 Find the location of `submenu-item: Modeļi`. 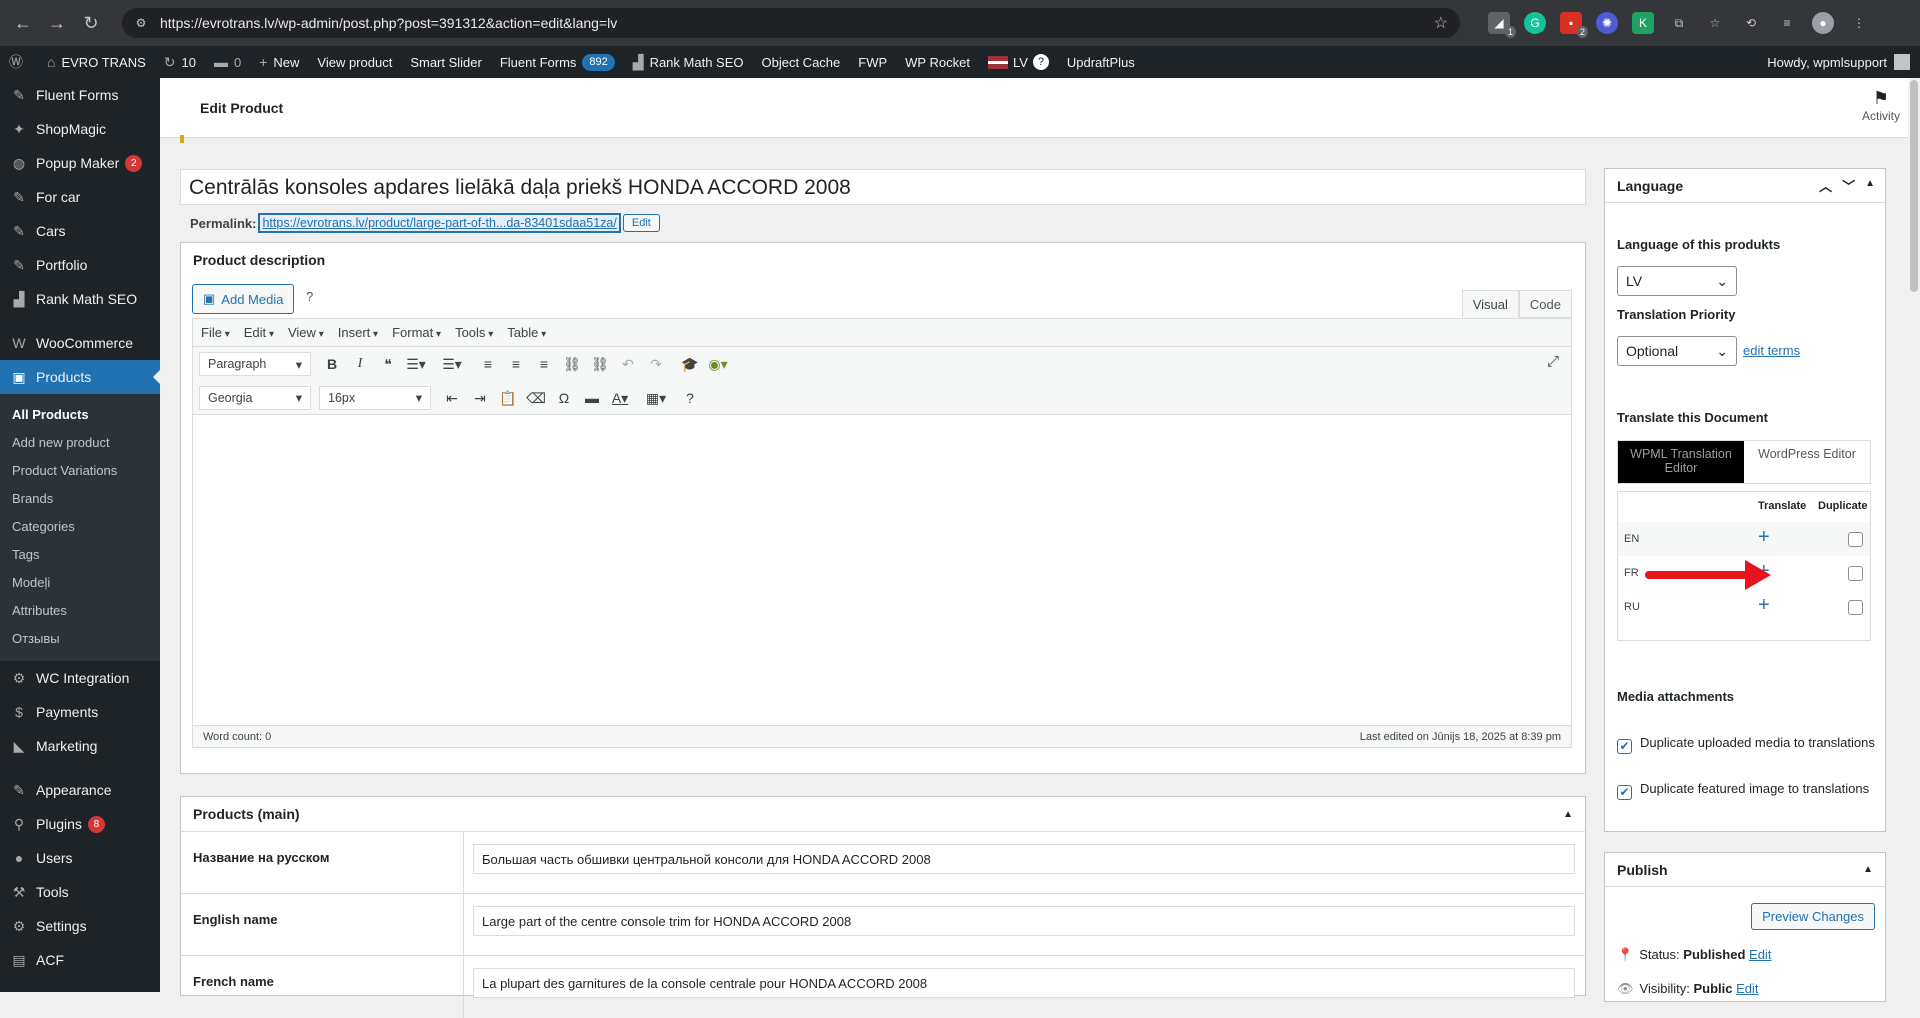

submenu-item: Modeļi is located at coordinates (80, 583).